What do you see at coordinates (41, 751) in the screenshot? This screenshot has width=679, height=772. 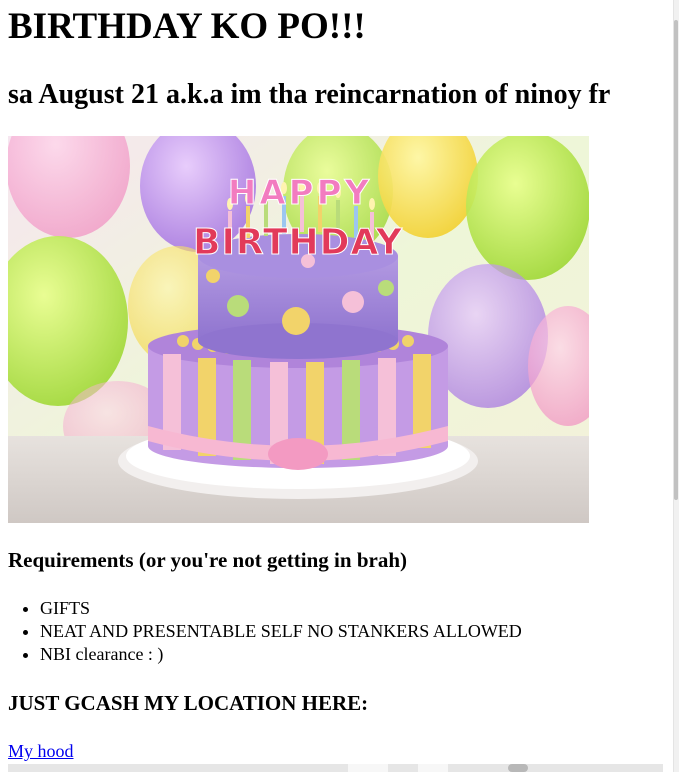 I see `my-hood-link: My hood` at bounding box center [41, 751].